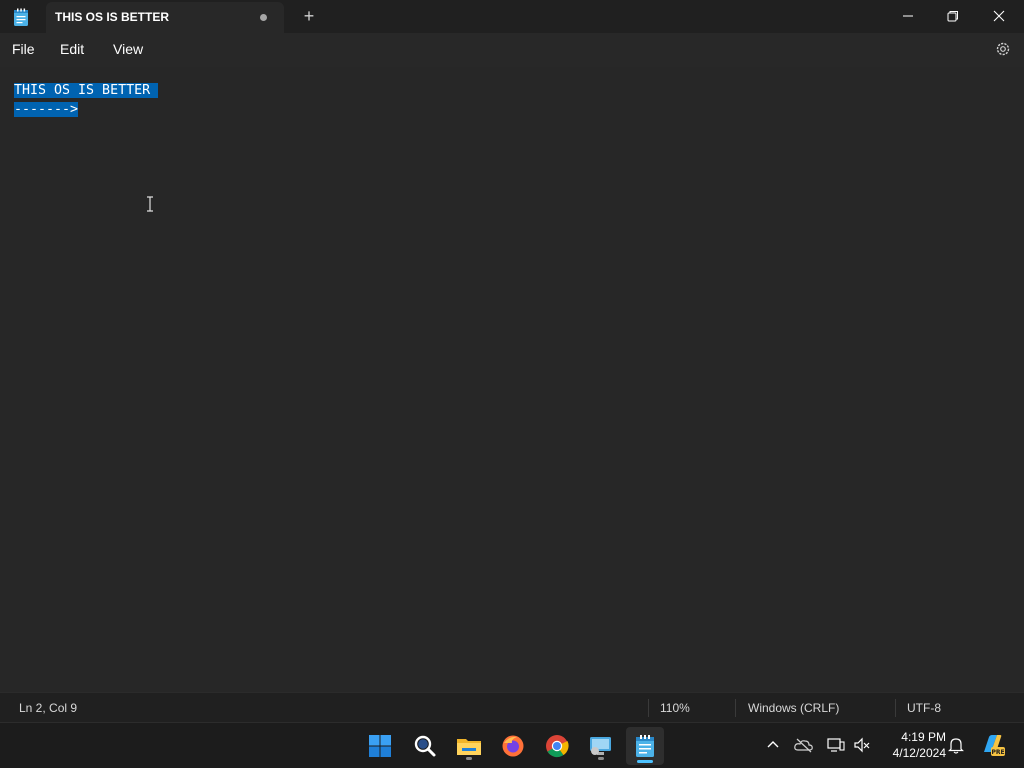 The height and width of the screenshot is (768, 1024). Describe the element at coordinates (836, 745) in the screenshot. I see `network-icon` at that location.